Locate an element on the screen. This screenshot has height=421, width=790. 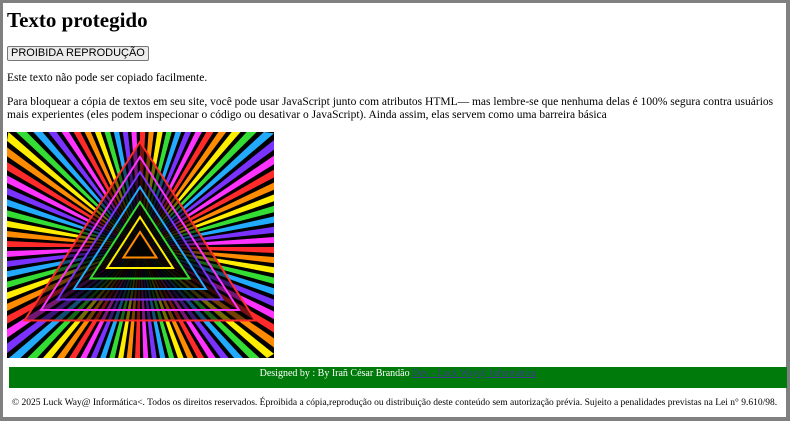
dev-link: Dev - Luck Way@ Informática is located at coordinates (474, 373).